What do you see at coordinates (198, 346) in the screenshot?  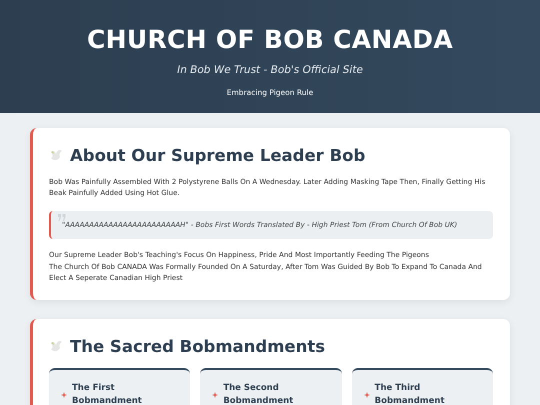 I see `section-heading: The Sacred Bobmandments` at bounding box center [198, 346].